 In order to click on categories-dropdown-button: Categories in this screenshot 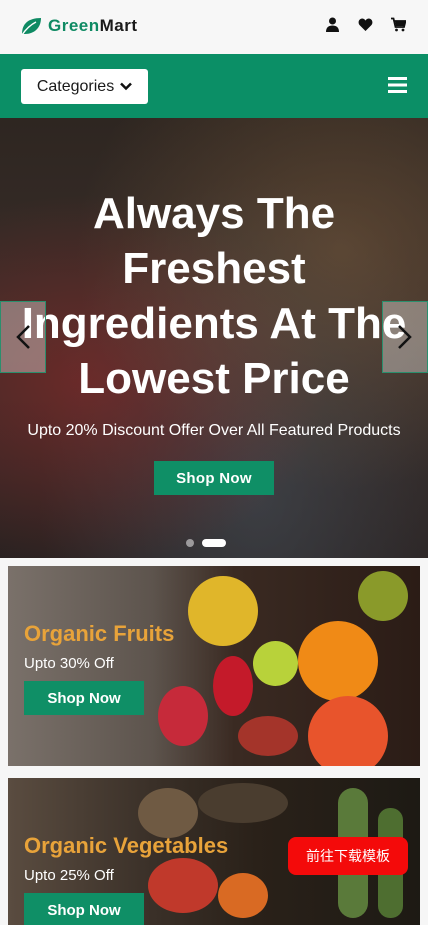, I will do `click(84, 86)`.